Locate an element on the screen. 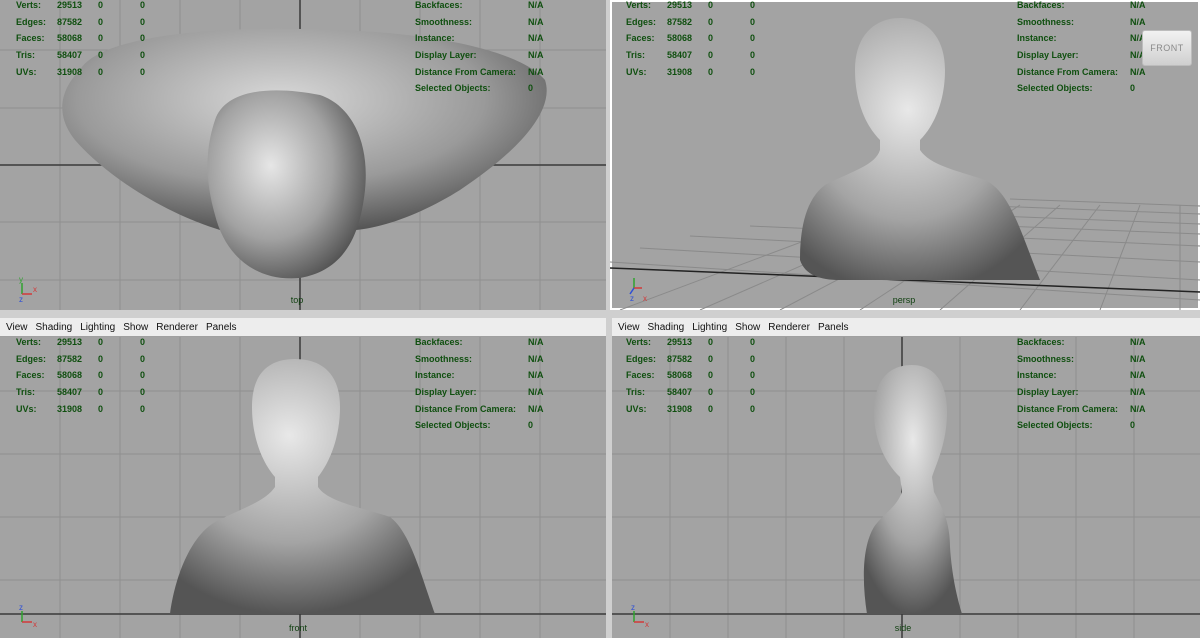  camera-label: side is located at coordinates (903, 628).